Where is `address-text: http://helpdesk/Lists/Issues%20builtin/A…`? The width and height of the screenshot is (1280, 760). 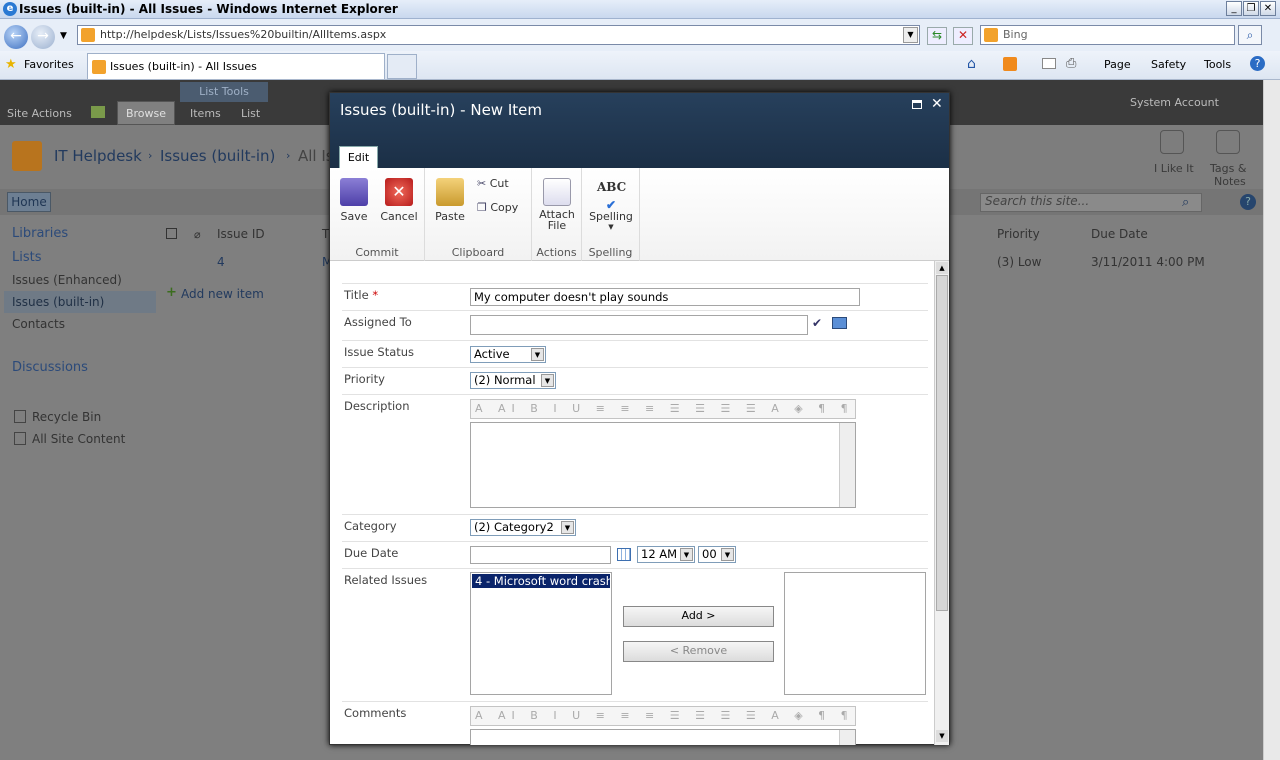 address-text: http://helpdesk/Lists/Issues%20builtin/A… is located at coordinates (243, 34).